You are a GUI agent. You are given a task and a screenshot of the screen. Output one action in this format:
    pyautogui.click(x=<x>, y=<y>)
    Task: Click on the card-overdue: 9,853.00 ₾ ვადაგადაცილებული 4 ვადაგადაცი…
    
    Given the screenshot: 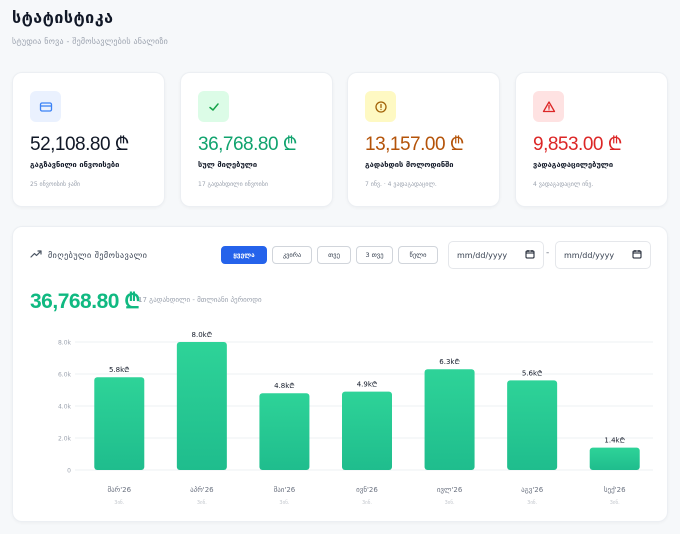 What is the action you would take?
    pyautogui.click(x=591, y=139)
    